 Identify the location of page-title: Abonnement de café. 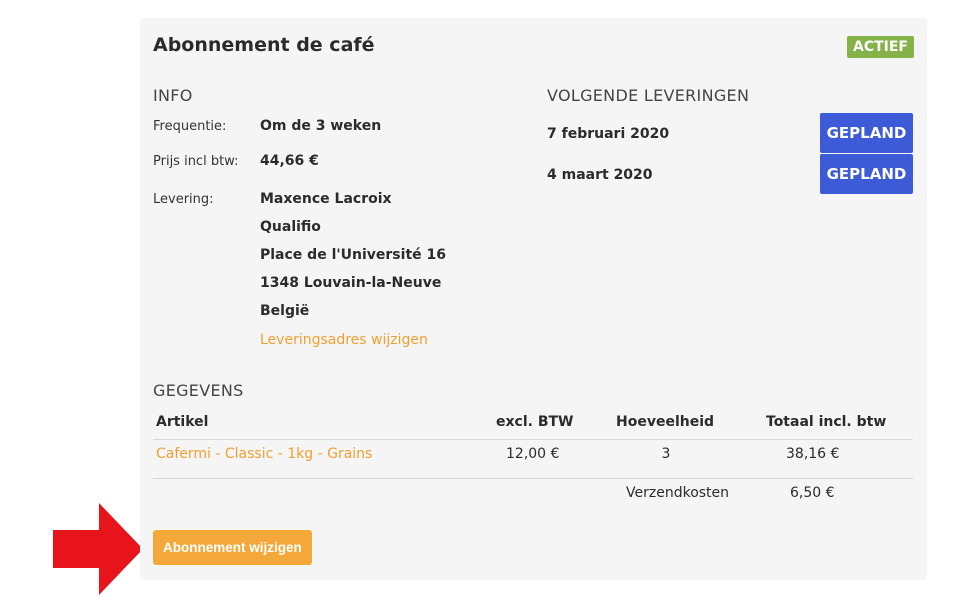
(264, 45).